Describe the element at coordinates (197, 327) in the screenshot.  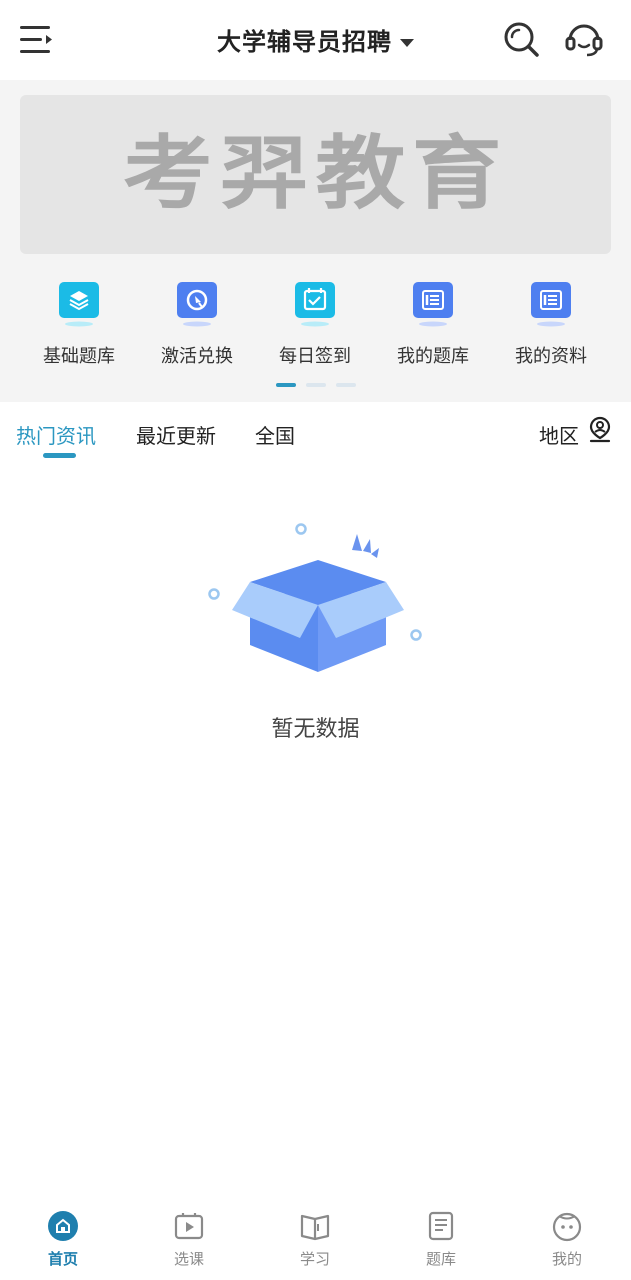
I see `quick-link-activate-redeem: 激活兑换` at that location.